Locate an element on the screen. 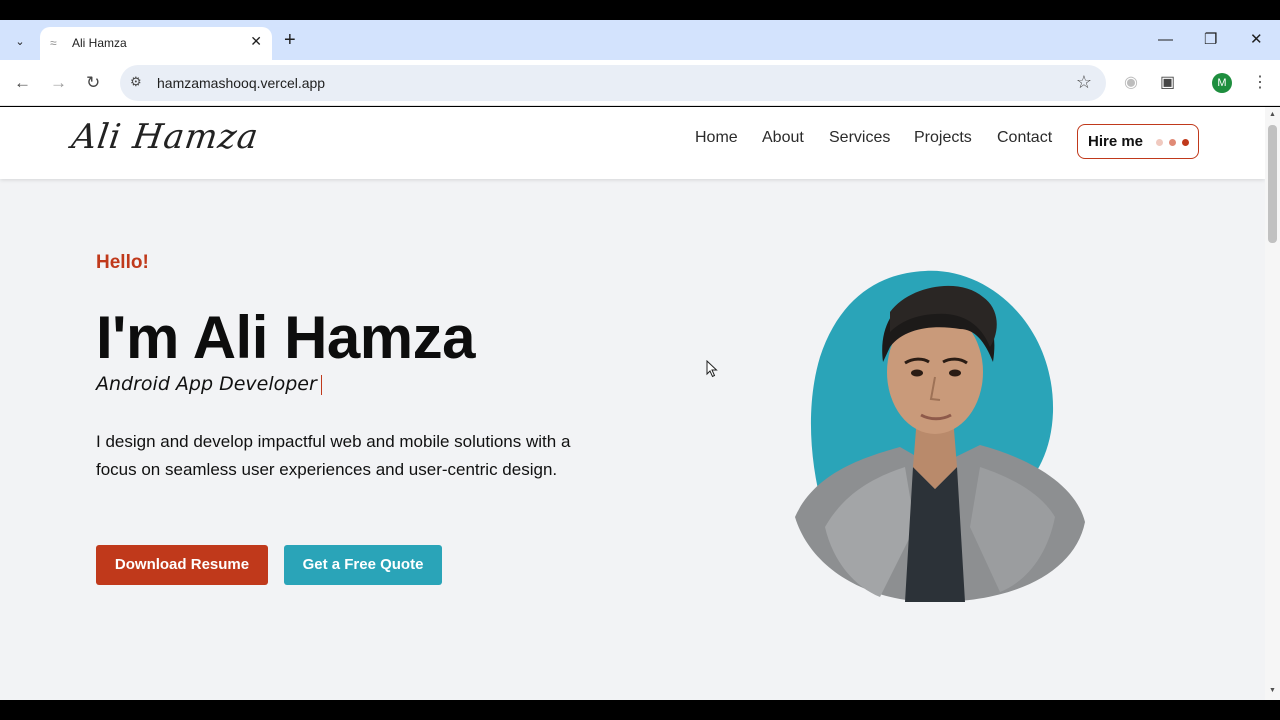 This screenshot has width=1280, height=720. hero-name: I'm Ali Hamza is located at coordinates (286, 337).